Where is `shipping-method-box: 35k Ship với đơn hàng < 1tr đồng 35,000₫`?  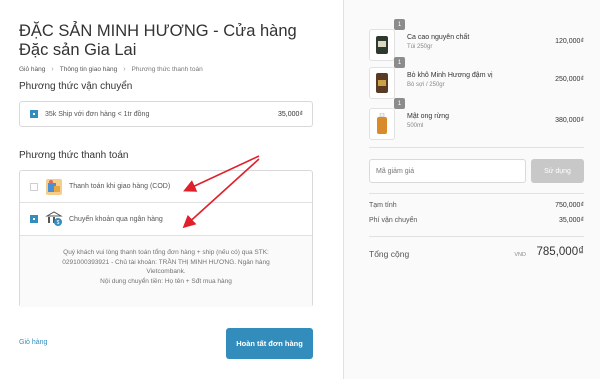 shipping-method-box: 35k Ship với đơn hàng < 1tr đồng 35,000₫ is located at coordinates (166, 114).